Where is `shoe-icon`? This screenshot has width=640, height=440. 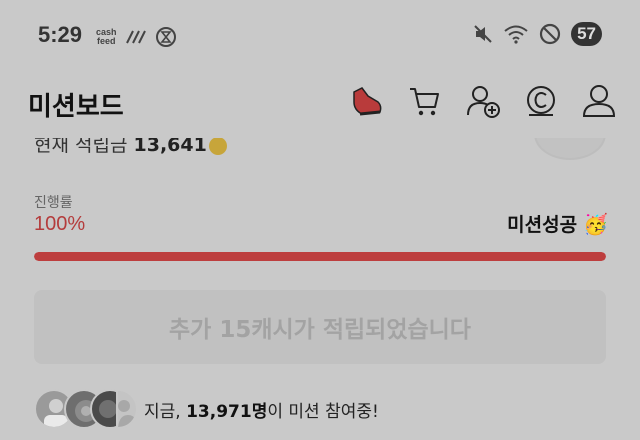
shoe-icon is located at coordinates (367, 101).